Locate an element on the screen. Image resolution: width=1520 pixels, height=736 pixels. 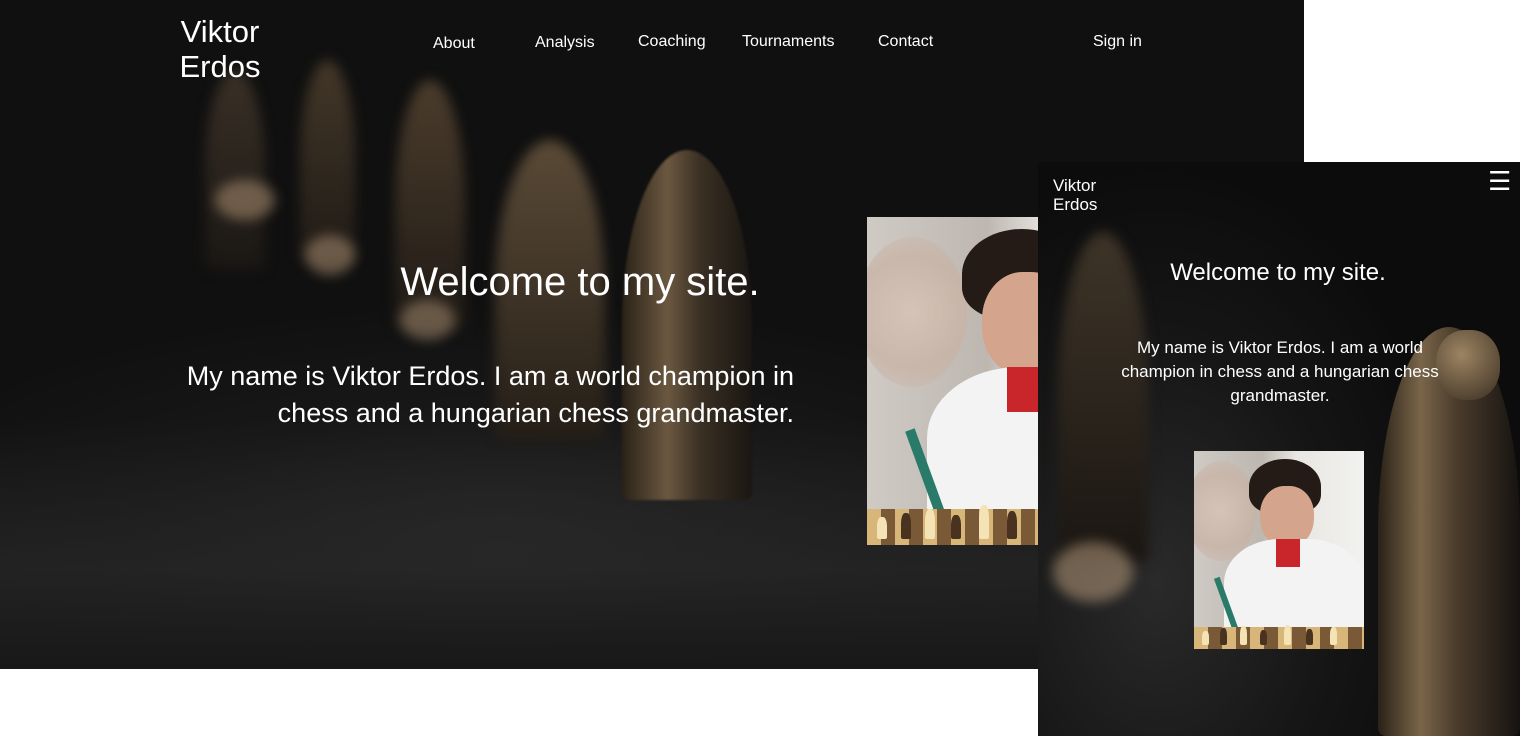
nav-link-sign-in: Sign in is located at coordinates (1117, 42).